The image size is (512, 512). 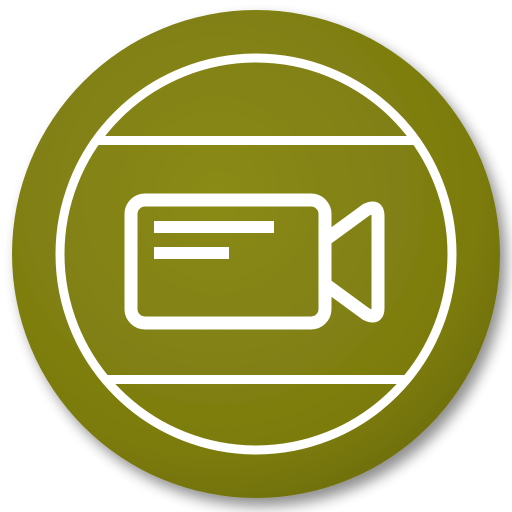 I want to click on top-band-line, so click(x=256, y=140).